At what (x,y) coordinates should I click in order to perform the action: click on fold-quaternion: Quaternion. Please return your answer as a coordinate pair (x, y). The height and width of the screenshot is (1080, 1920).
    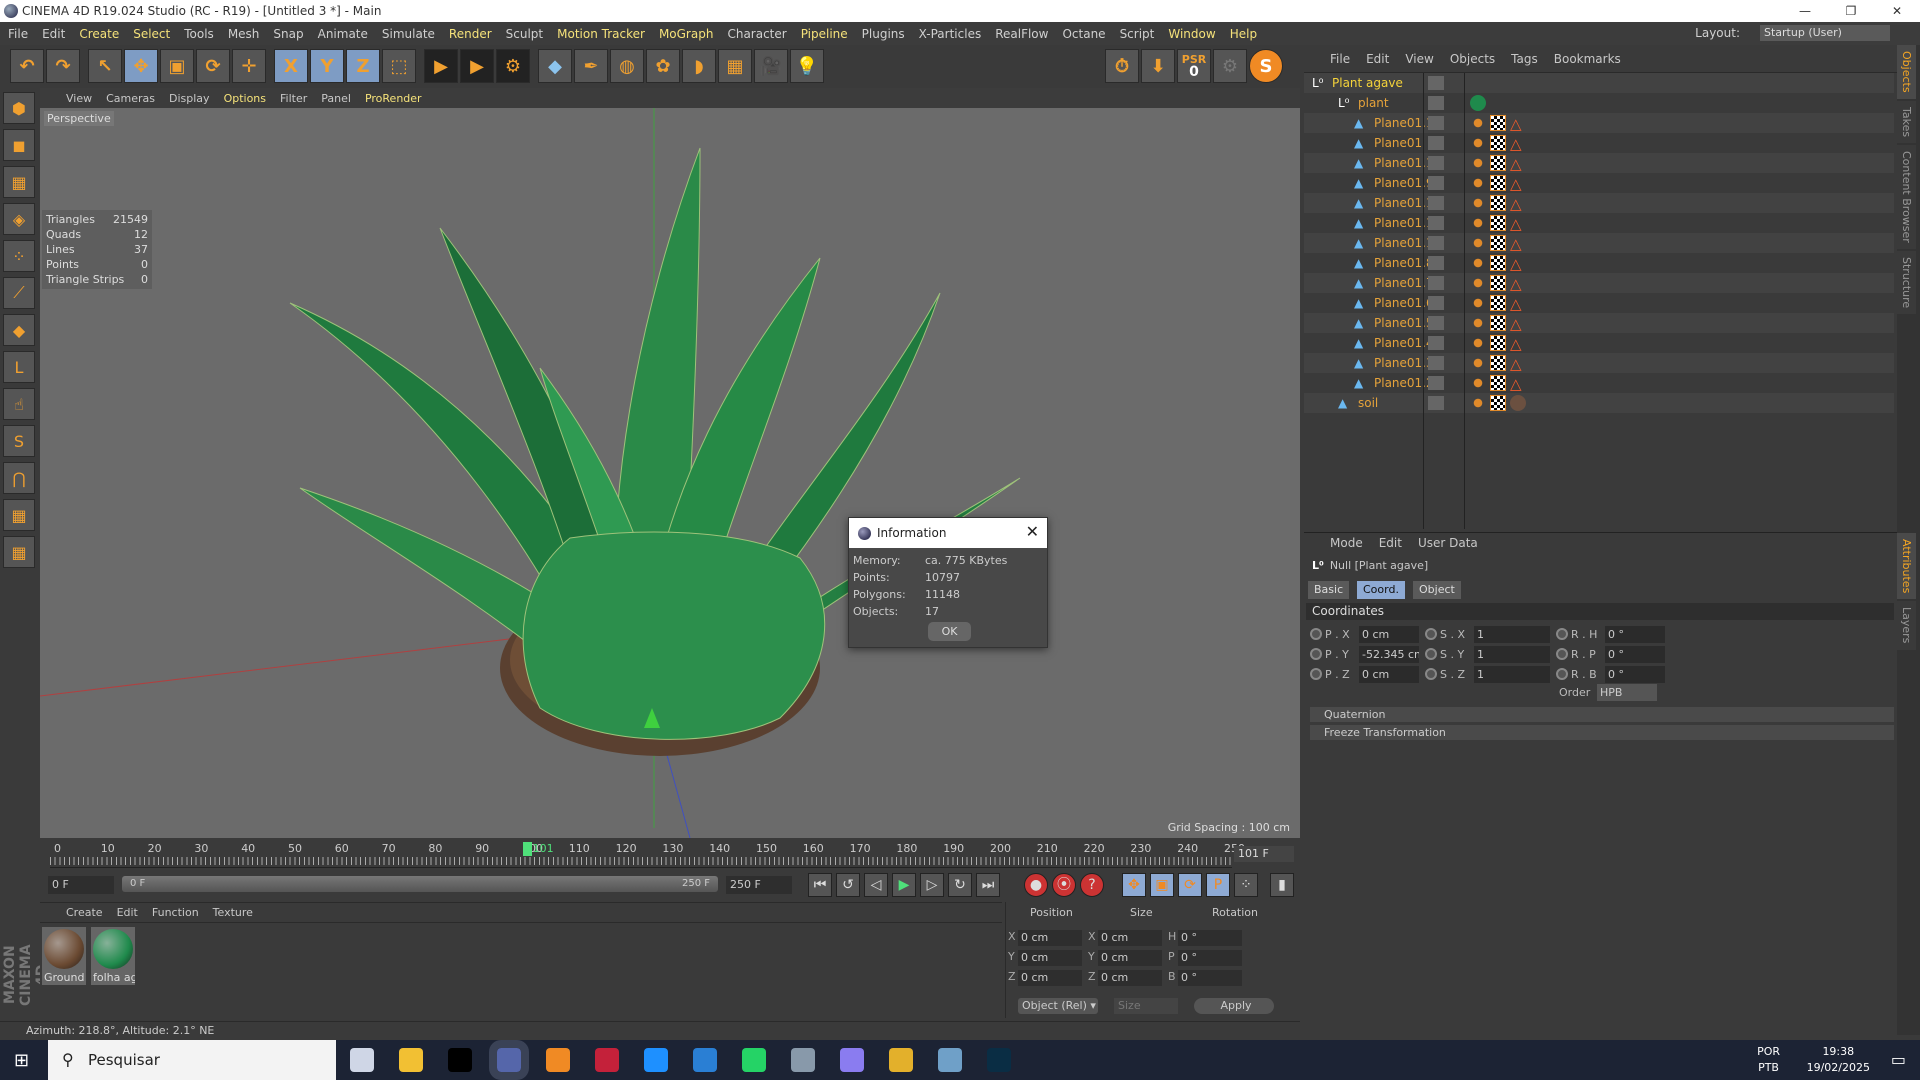
    Looking at the image, I should click on (1602, 714).